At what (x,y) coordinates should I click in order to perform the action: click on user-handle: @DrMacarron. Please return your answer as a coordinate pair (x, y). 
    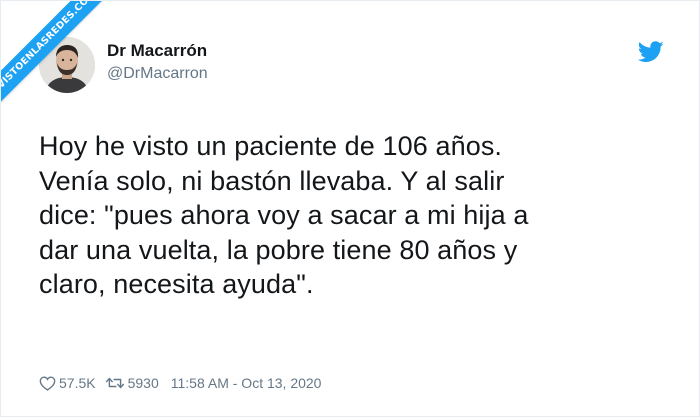
    Looking at the image, I should click on (157, 74).